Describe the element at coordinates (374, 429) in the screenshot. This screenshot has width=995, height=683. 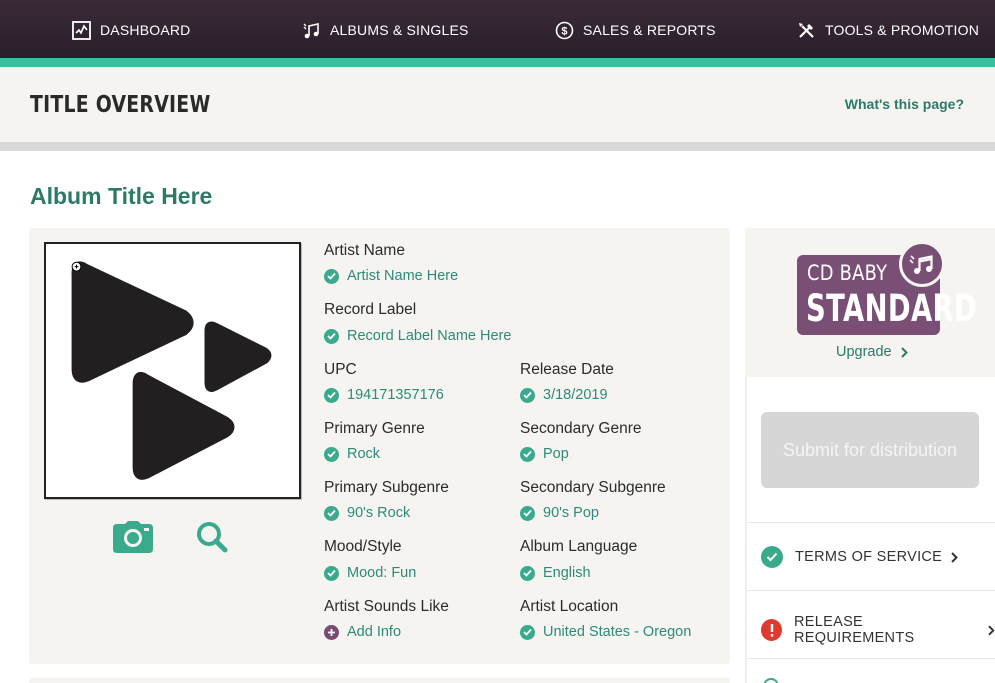
I see `primary-genre-label: Primary Genre` at that location.